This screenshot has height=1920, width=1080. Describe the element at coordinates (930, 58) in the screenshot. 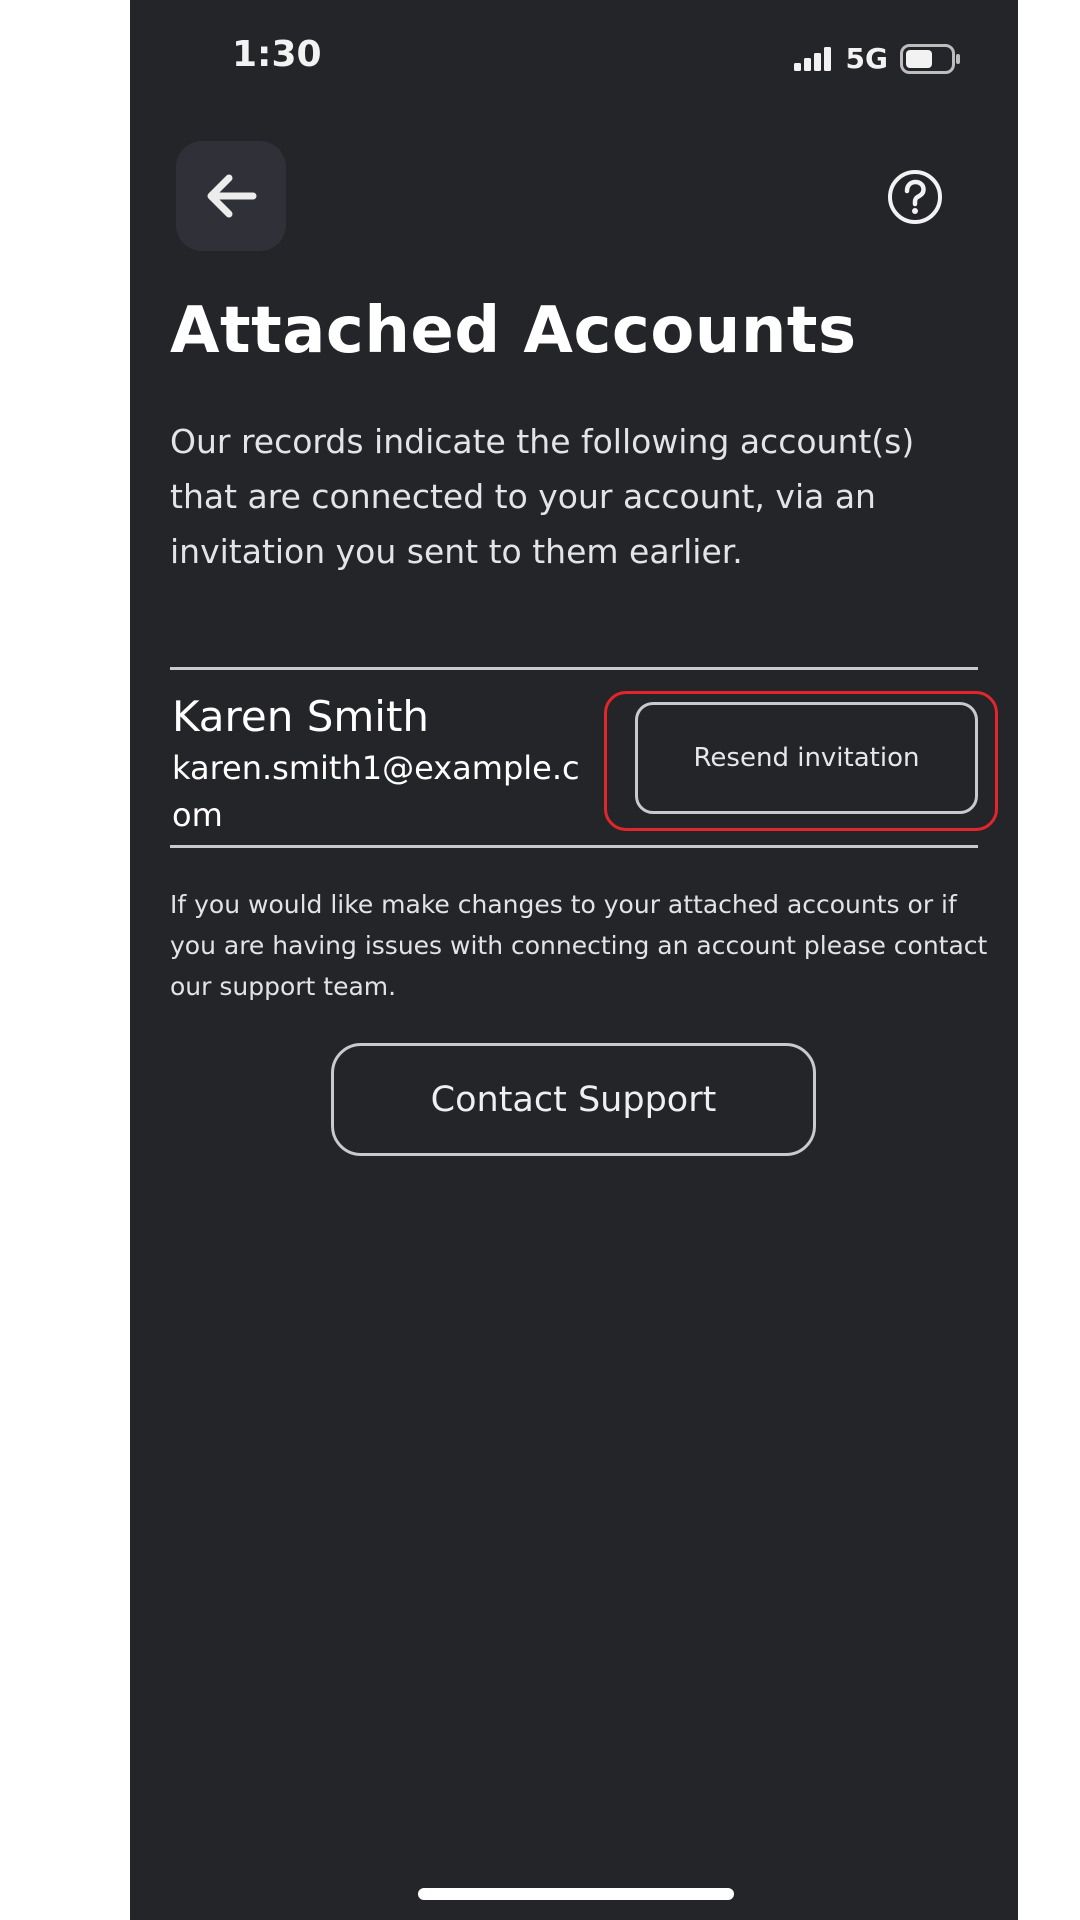

I see `battery-icon` at that location.